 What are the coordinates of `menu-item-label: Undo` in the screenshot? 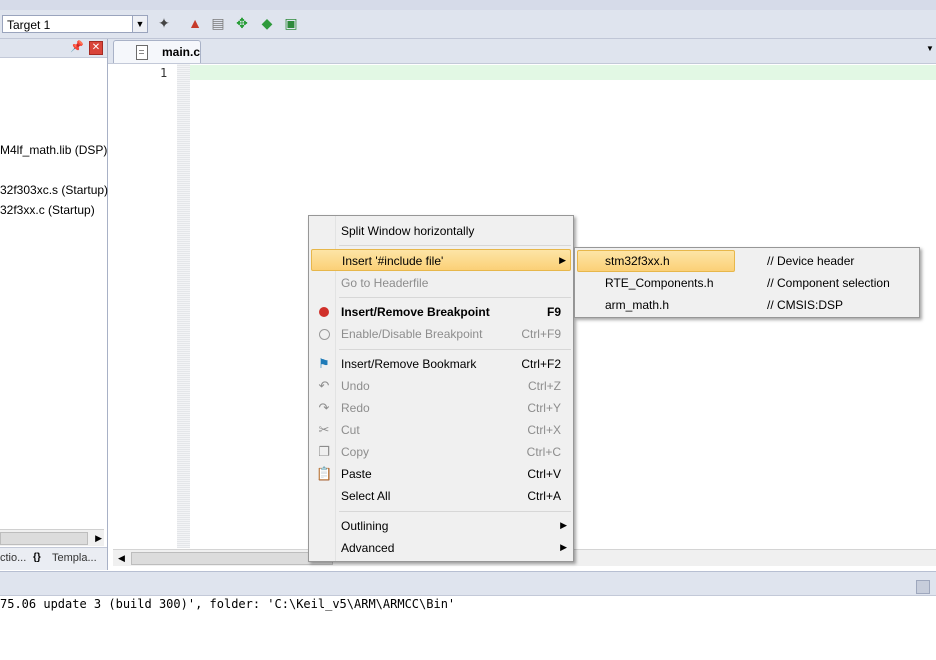 It's located at (355, 386).